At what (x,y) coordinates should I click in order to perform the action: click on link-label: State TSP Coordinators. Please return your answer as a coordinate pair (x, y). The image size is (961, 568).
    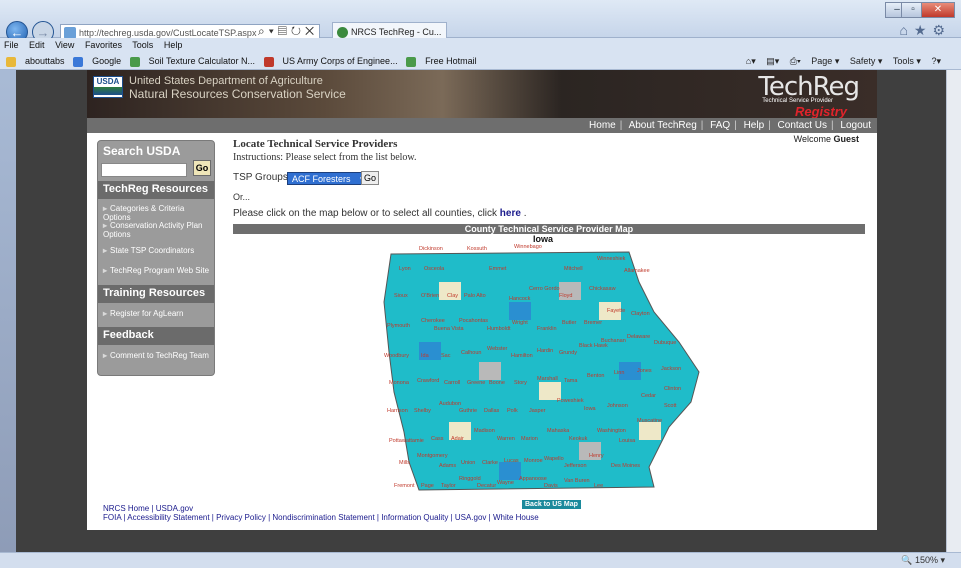
    Looking at the image, I should click on (152, 250).